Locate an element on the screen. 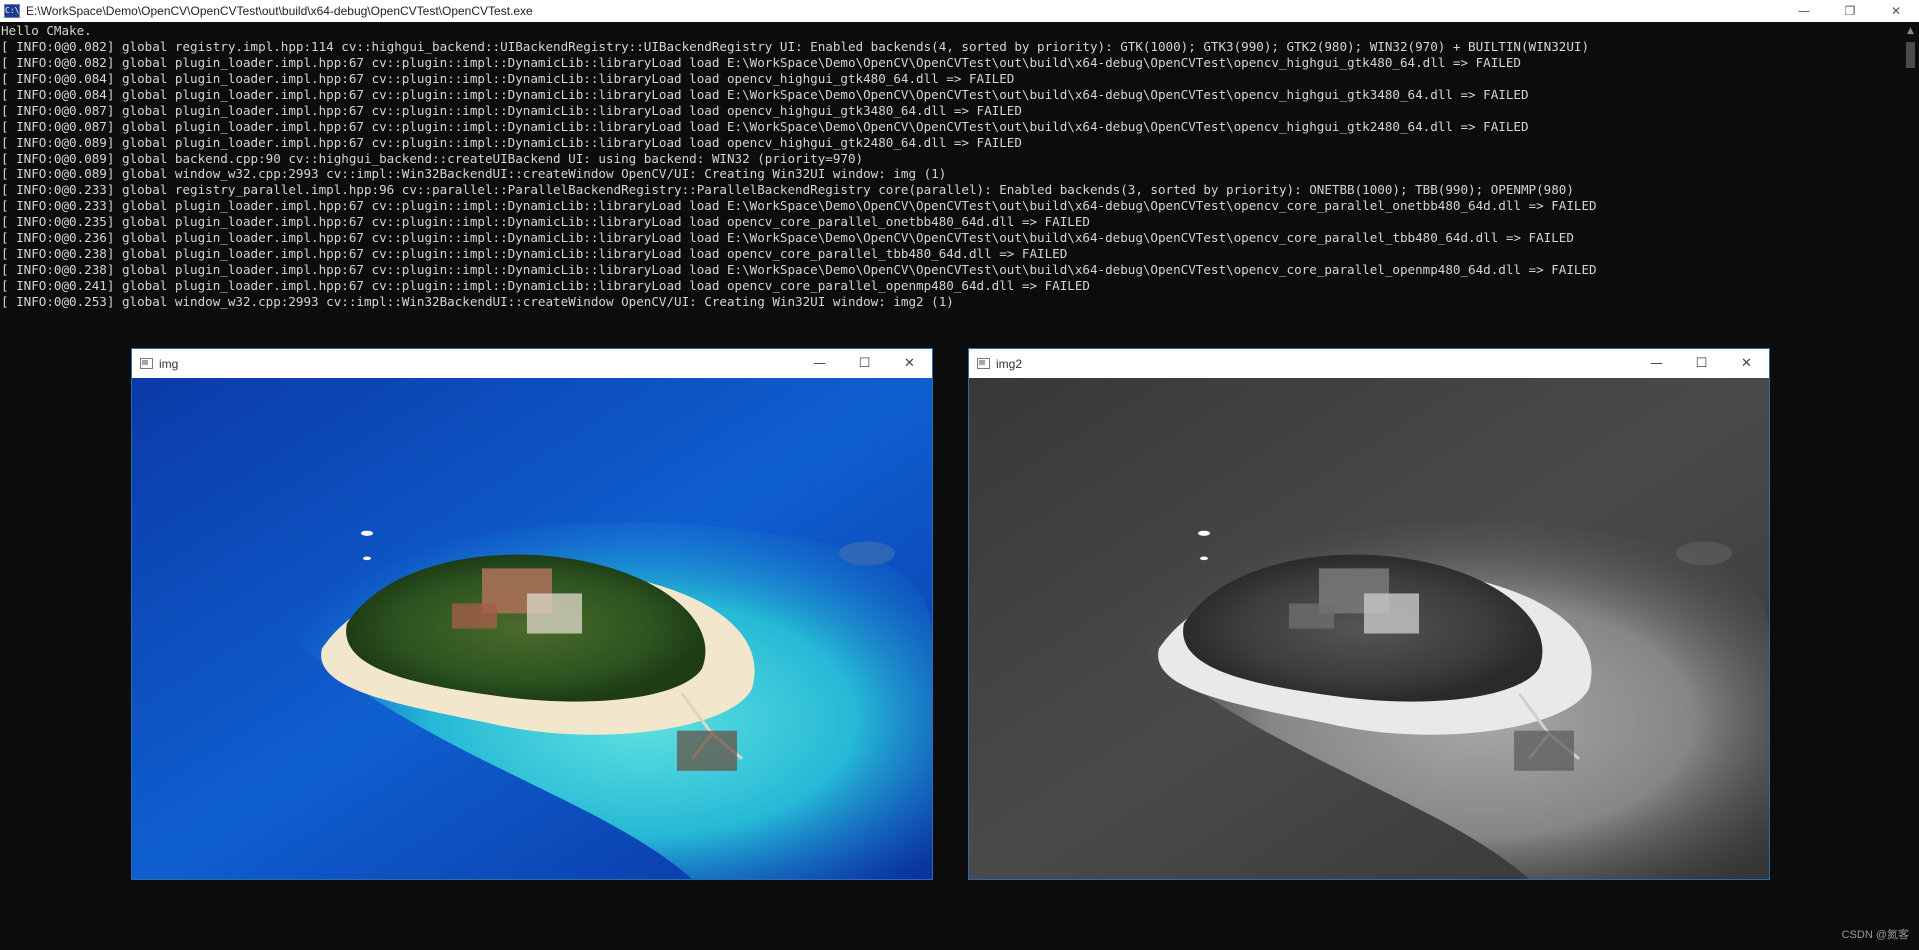  img-window-controls: — ☐ ✕ is located at coordinates (864, 363).